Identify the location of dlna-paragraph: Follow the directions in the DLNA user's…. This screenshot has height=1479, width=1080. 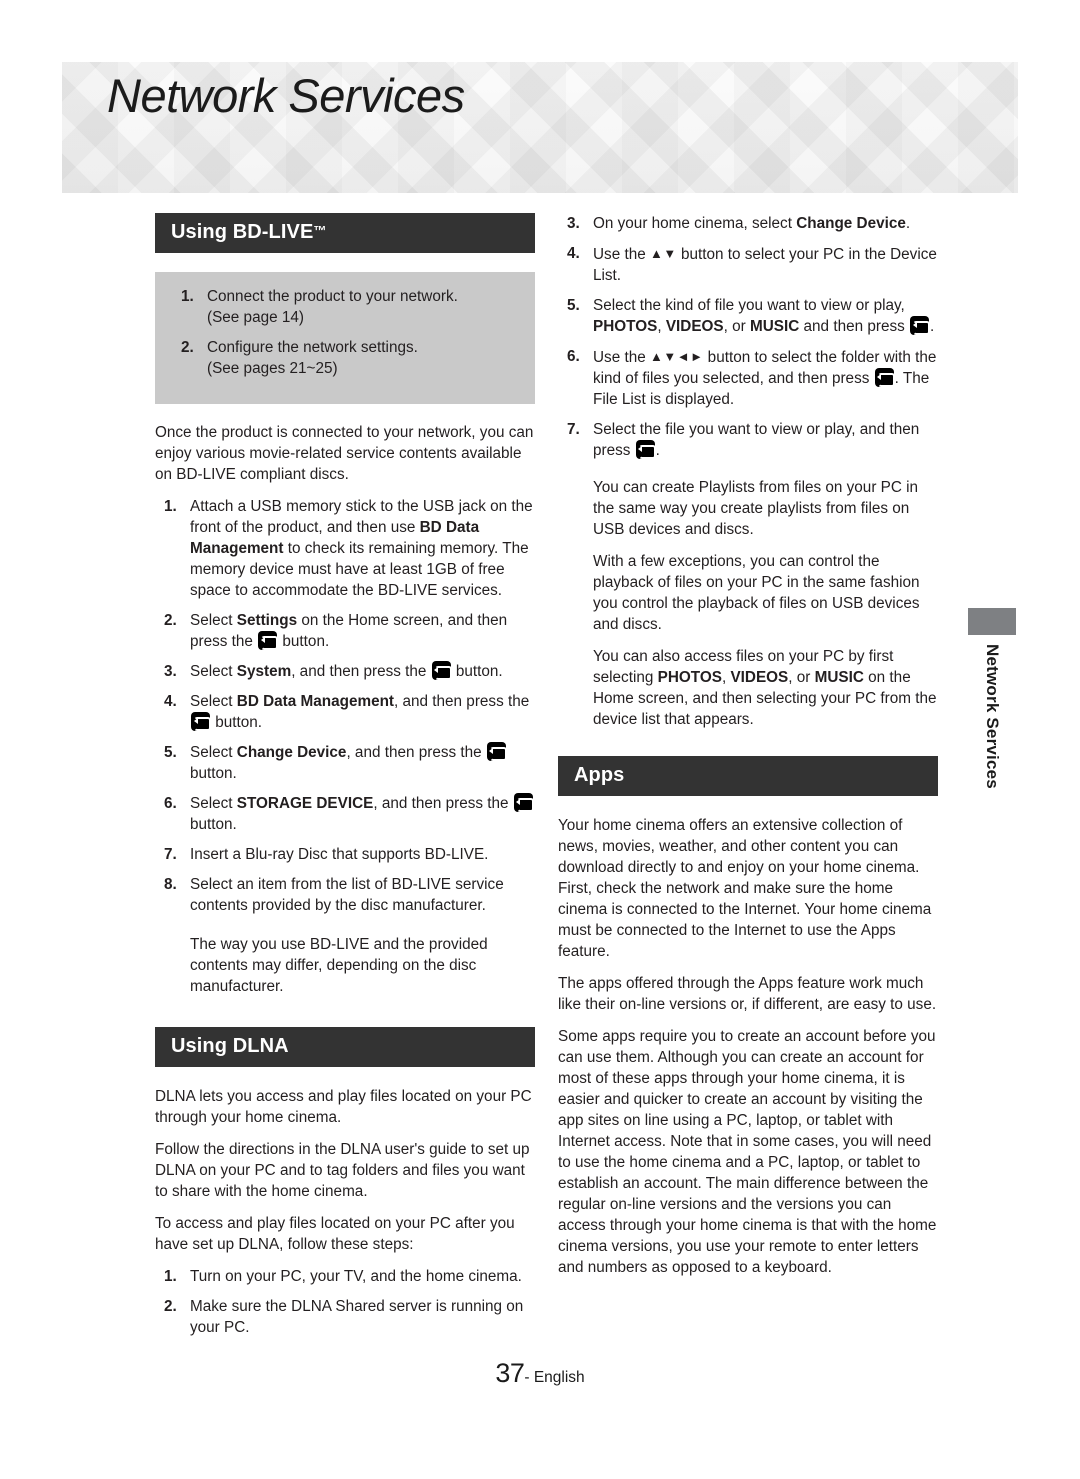
(342, 1170).